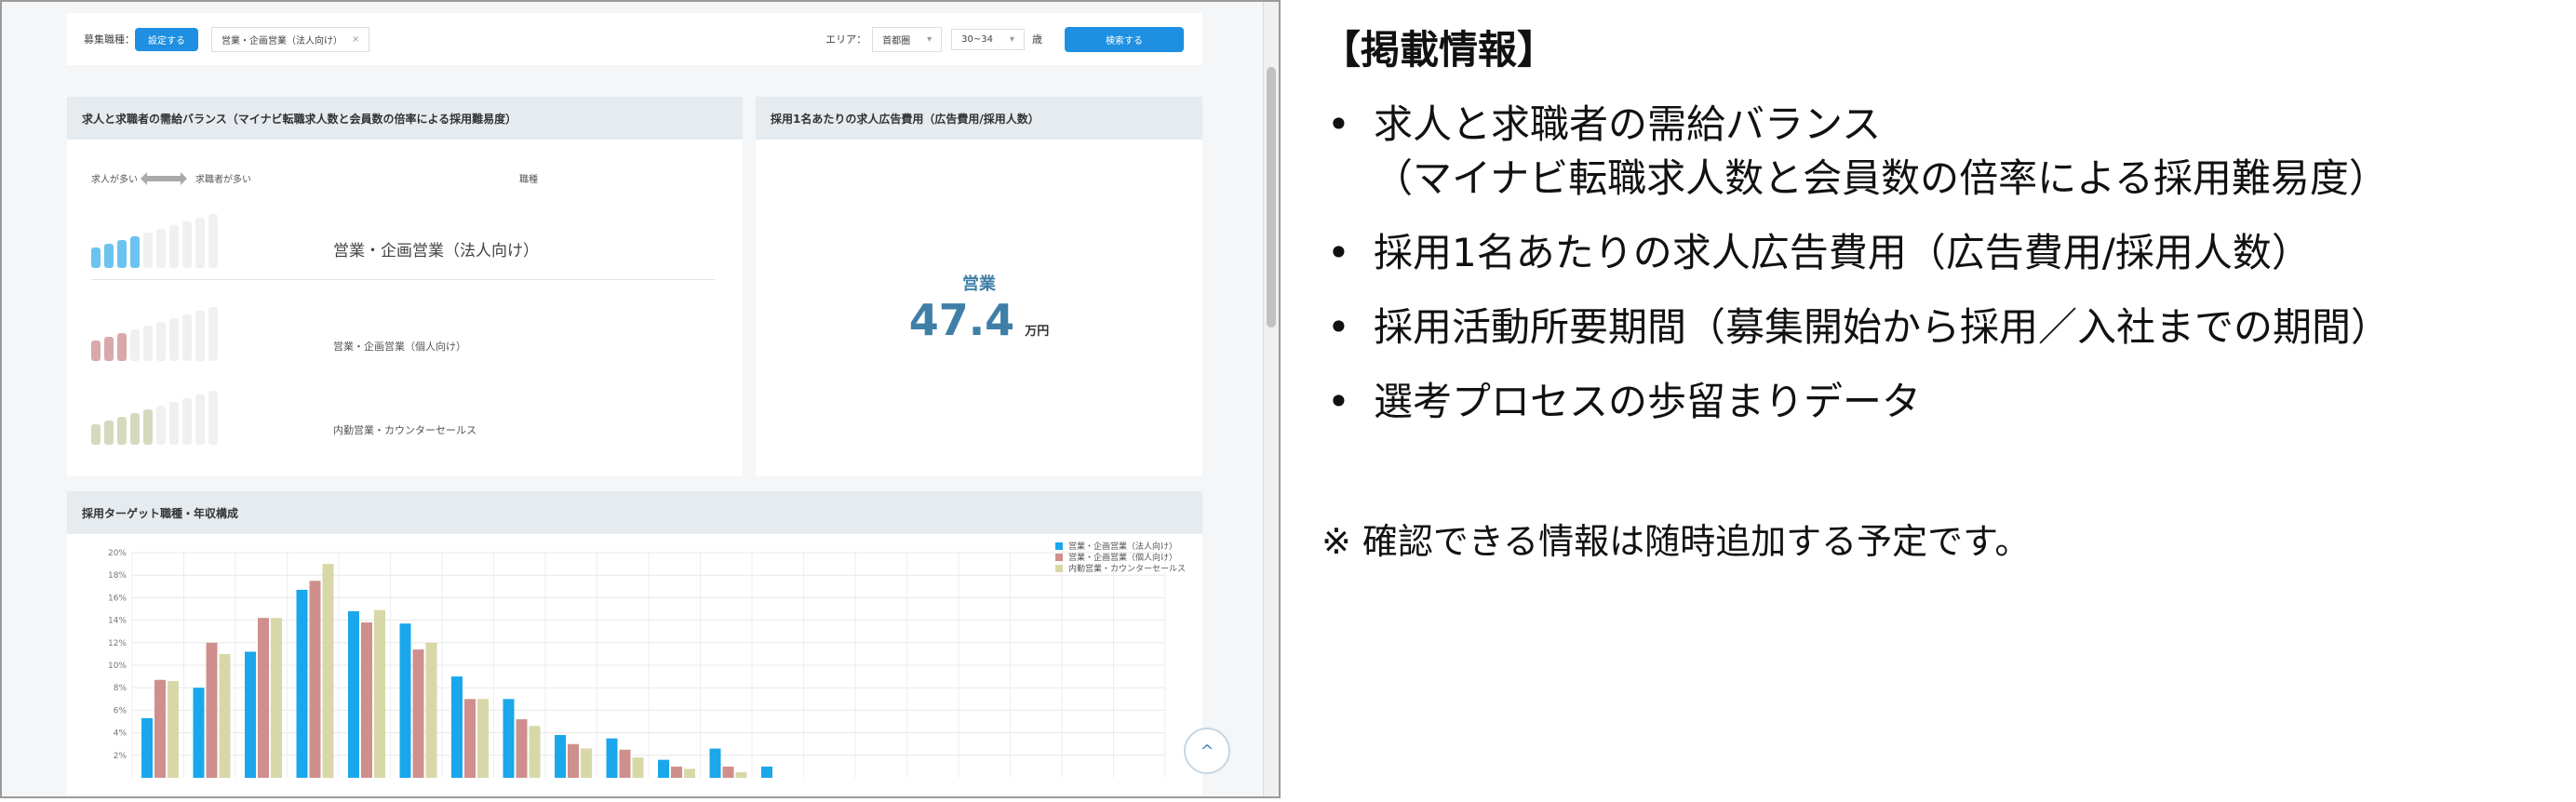 This screenshot has height=802, width=2576. Describe the element at coordinates (1059, 568) in the screenshot. I see `legend-swatch` at that location.